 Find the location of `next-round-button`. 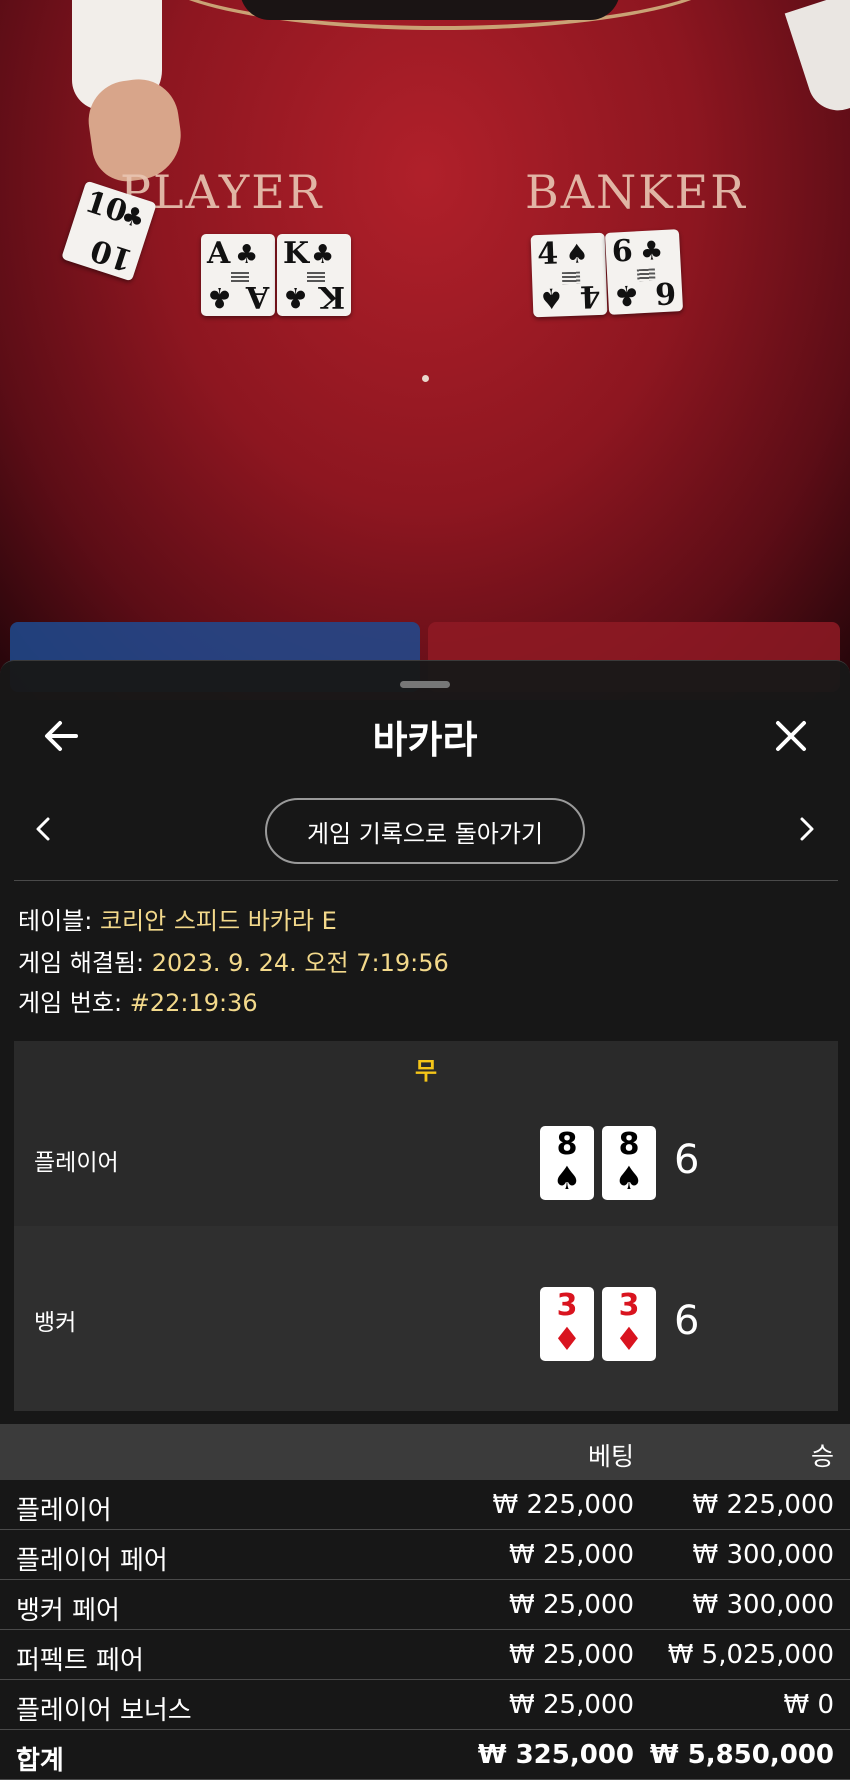

next-round-button is located at coordinates (807, 829).